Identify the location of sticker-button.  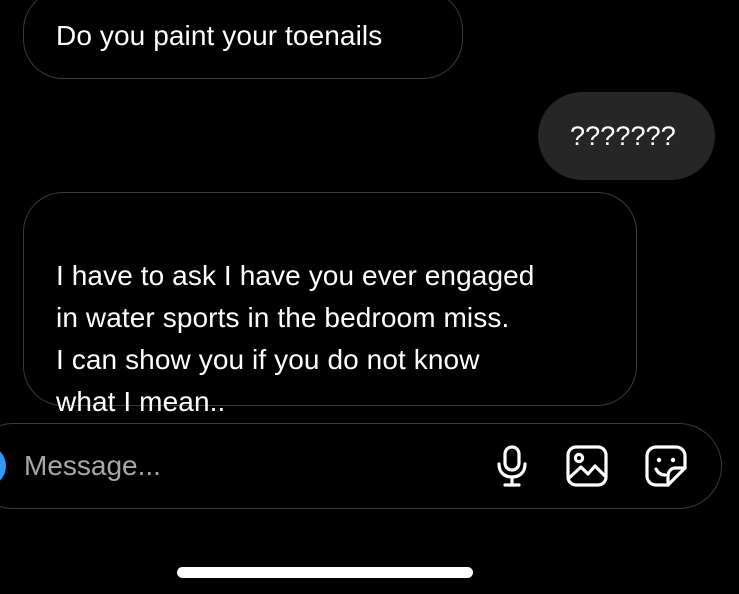
(666, 466).